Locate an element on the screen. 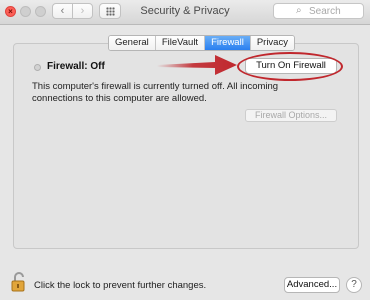 The image size is (370, 300). annotation-arrow is located at coordinates (197, 65).